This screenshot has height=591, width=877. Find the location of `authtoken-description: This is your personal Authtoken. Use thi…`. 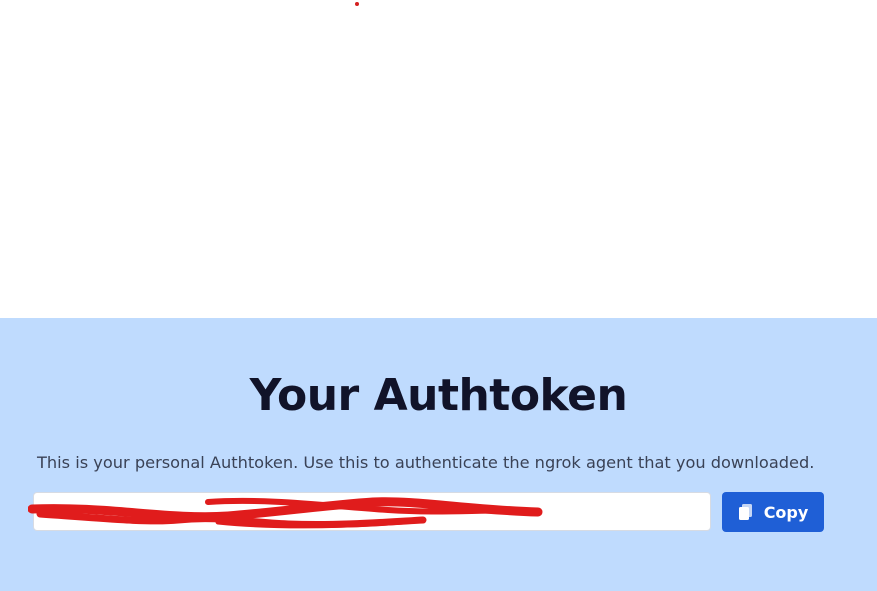

authtoken-description: This is your personal Authtoken. Use thi… is located at coordinates (426, 462).